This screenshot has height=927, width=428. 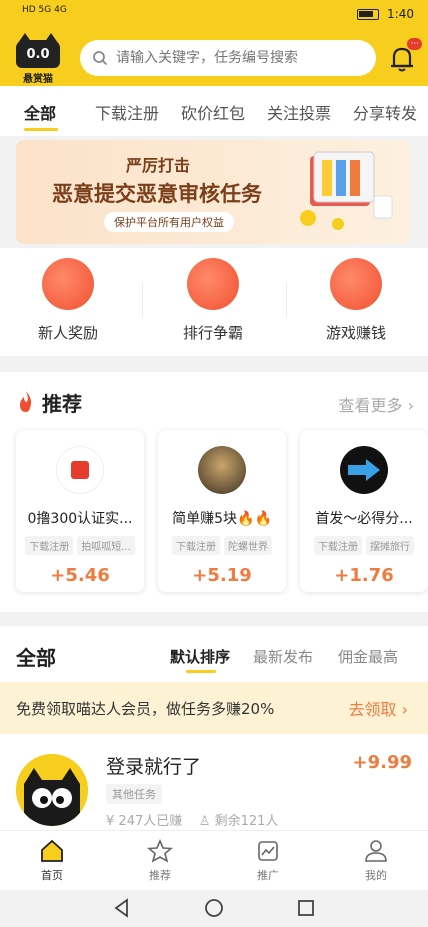 I want to click on logo-caption: 悬赏猫, so click(x=38, y=79).